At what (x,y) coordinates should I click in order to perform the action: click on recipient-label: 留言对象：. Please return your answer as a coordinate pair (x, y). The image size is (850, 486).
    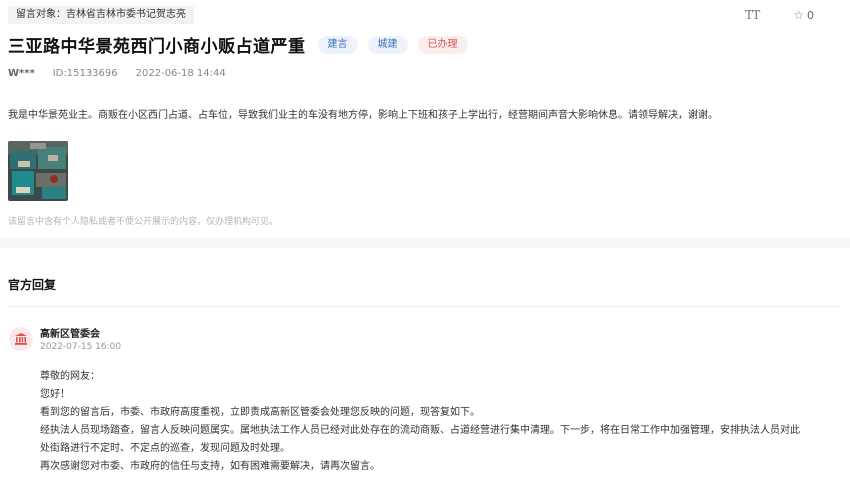
    Looking at the image, I should click on (41, 14).